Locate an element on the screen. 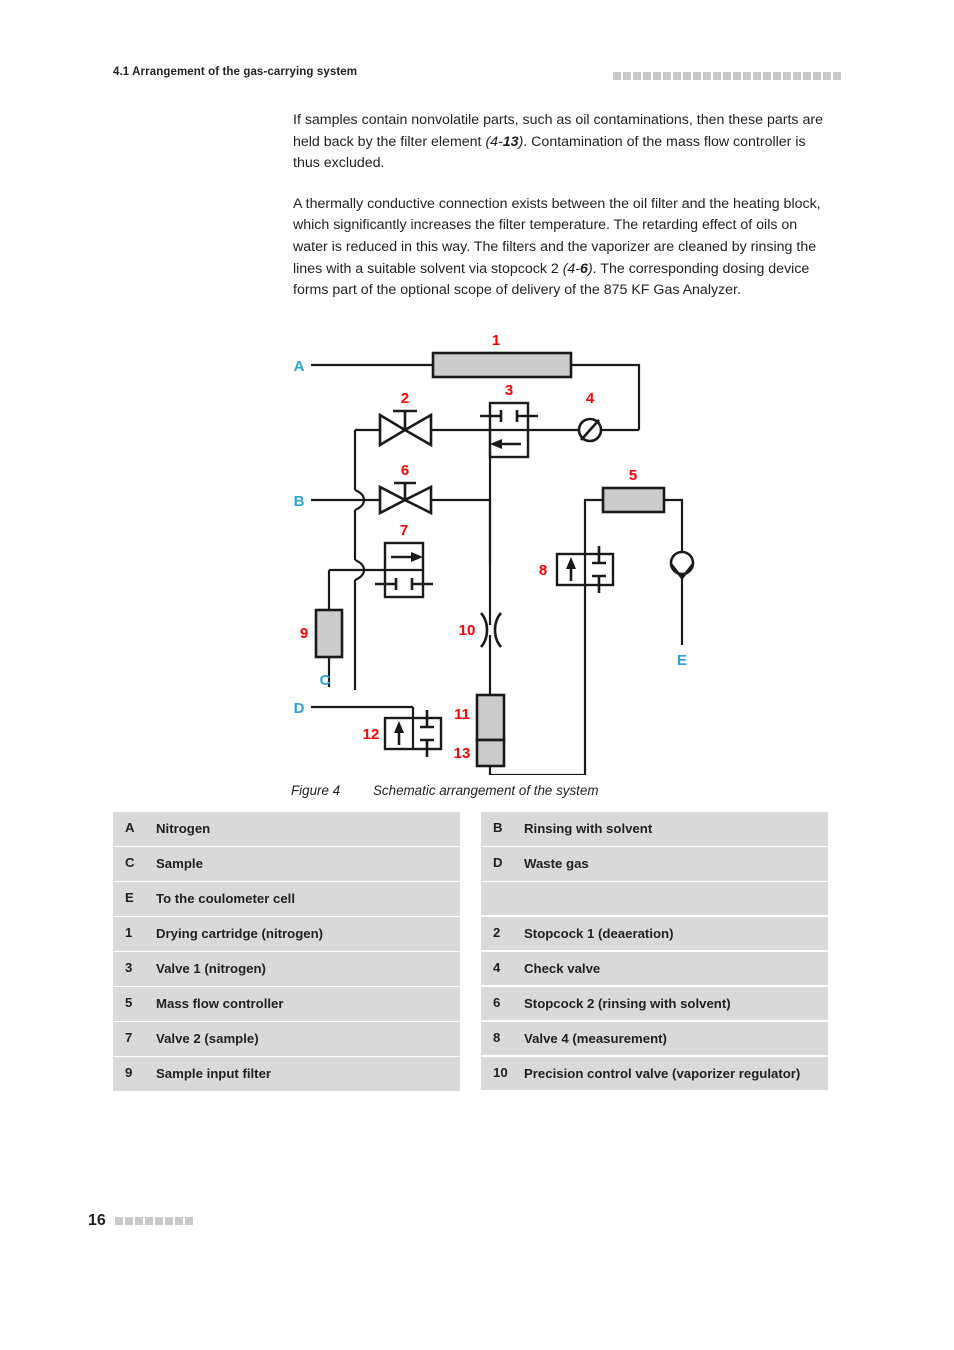 The height and width of the screenshot is (1350, 954). legend-row-key: 1 is located at coordinates (129, 932).